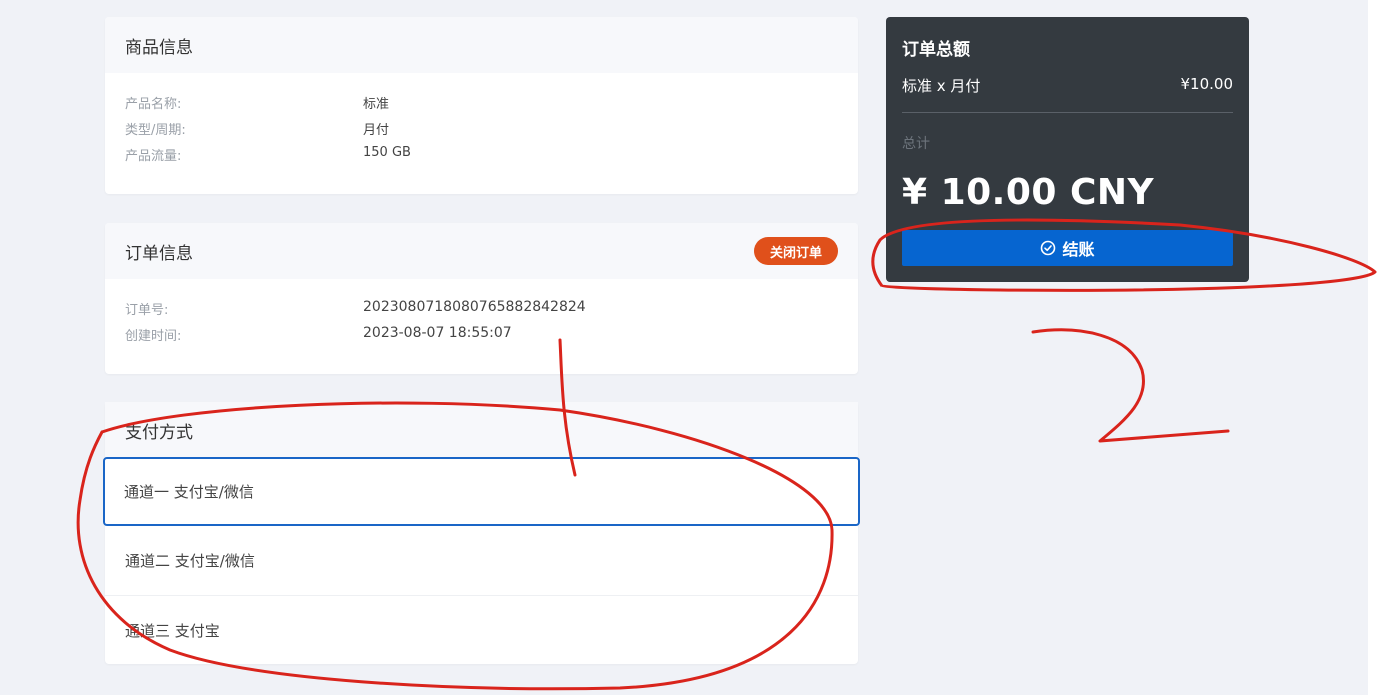  I want to click on payment-option-2: 通道二 支付宝/微信, so click(481, 560).